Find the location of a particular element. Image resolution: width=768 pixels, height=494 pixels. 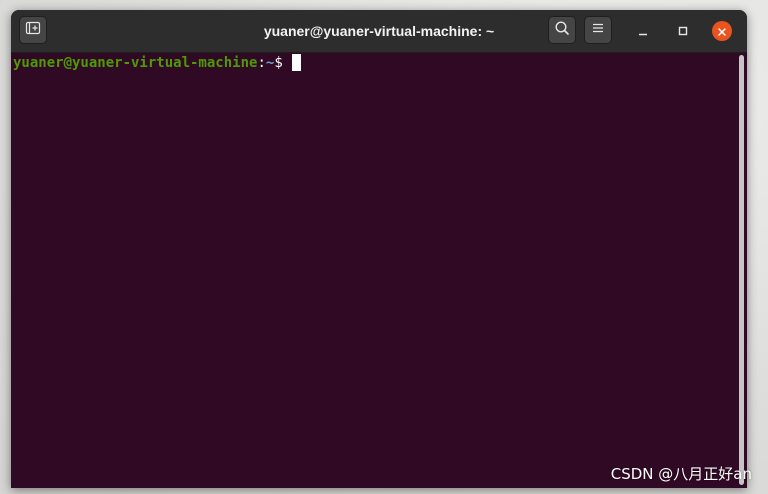

maximize-icon is located at coordinates (683, 31).